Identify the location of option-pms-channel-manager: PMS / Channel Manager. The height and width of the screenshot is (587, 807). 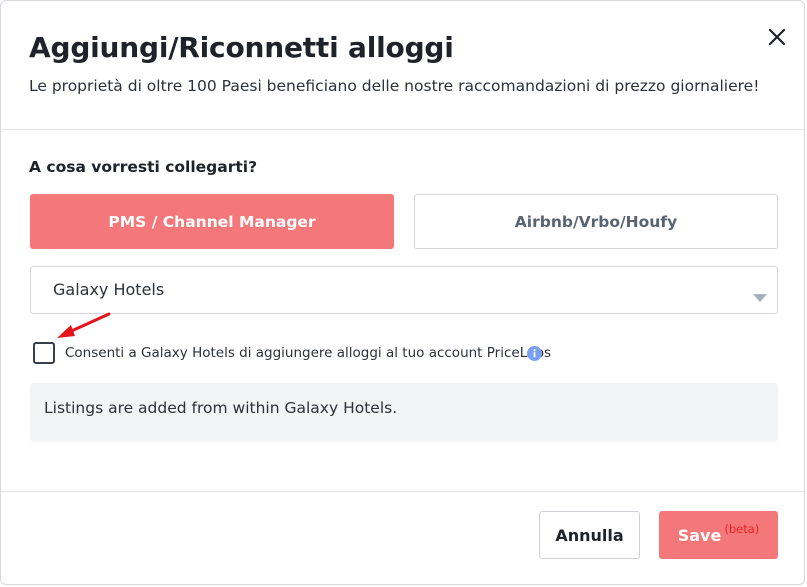
(212, 221).